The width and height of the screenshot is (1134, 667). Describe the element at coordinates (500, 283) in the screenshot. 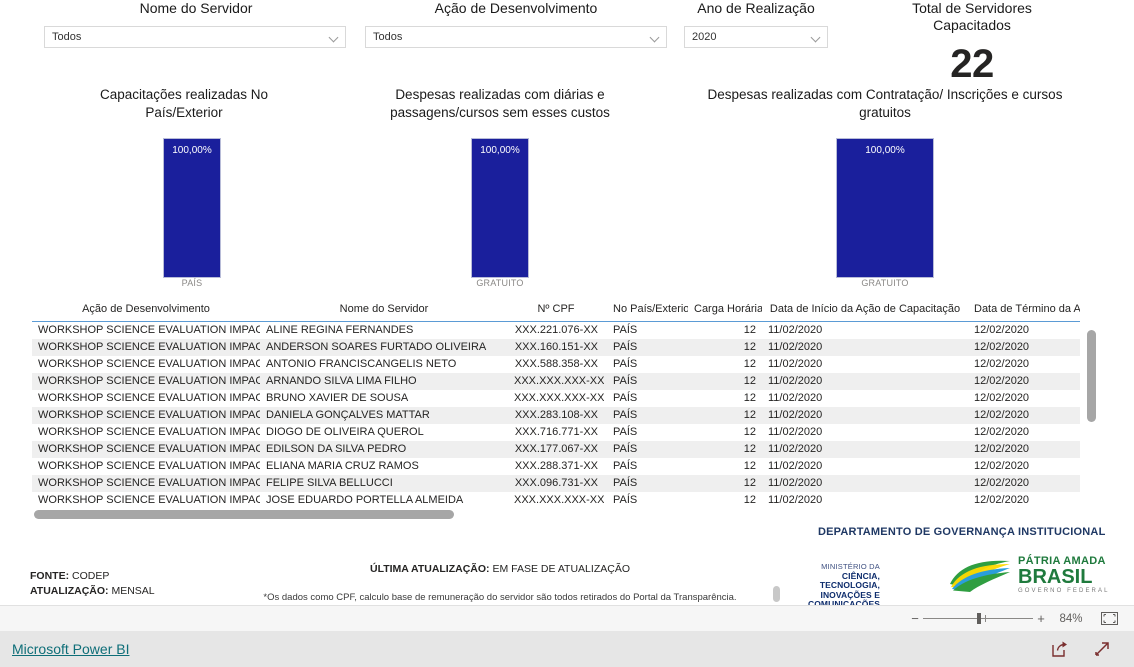

I see `category-label-gratuito: GRATUITO` at that location.